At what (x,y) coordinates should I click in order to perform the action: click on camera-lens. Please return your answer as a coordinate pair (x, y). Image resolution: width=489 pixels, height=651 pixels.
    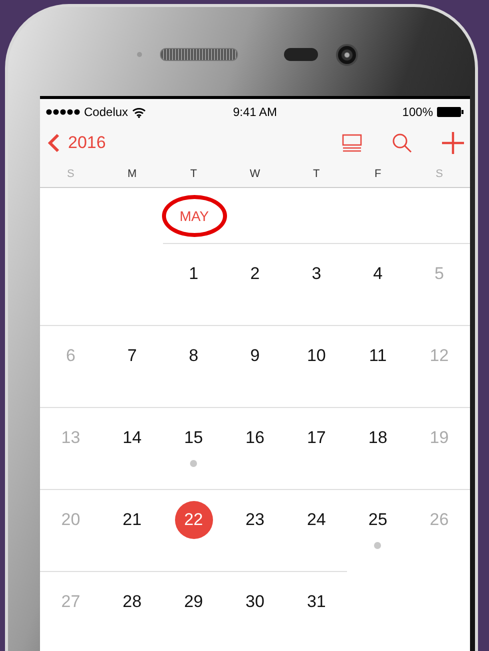
    Looking at the image, I should click on (347, 55).